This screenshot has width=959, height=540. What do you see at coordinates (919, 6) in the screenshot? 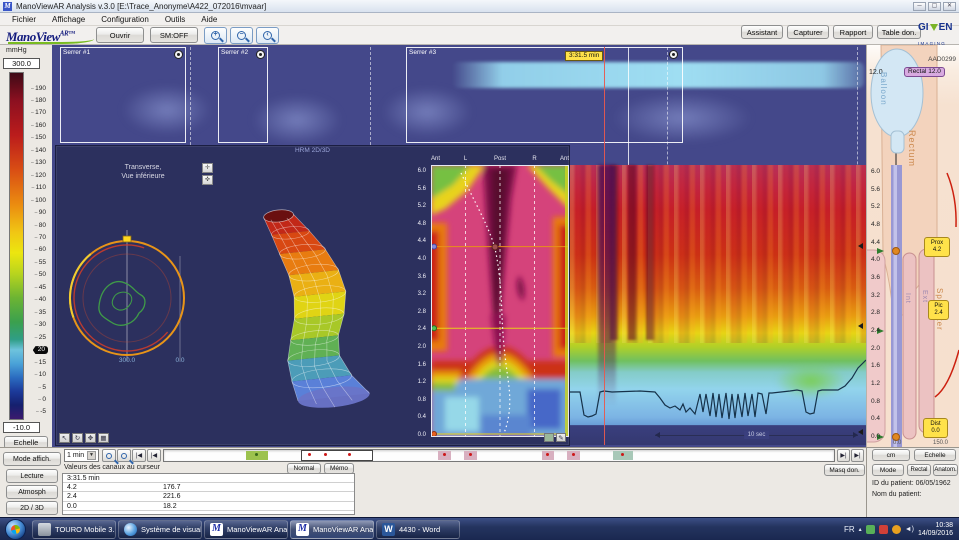
I see `minimize-icon: ─` at bounding box center [919, 6].